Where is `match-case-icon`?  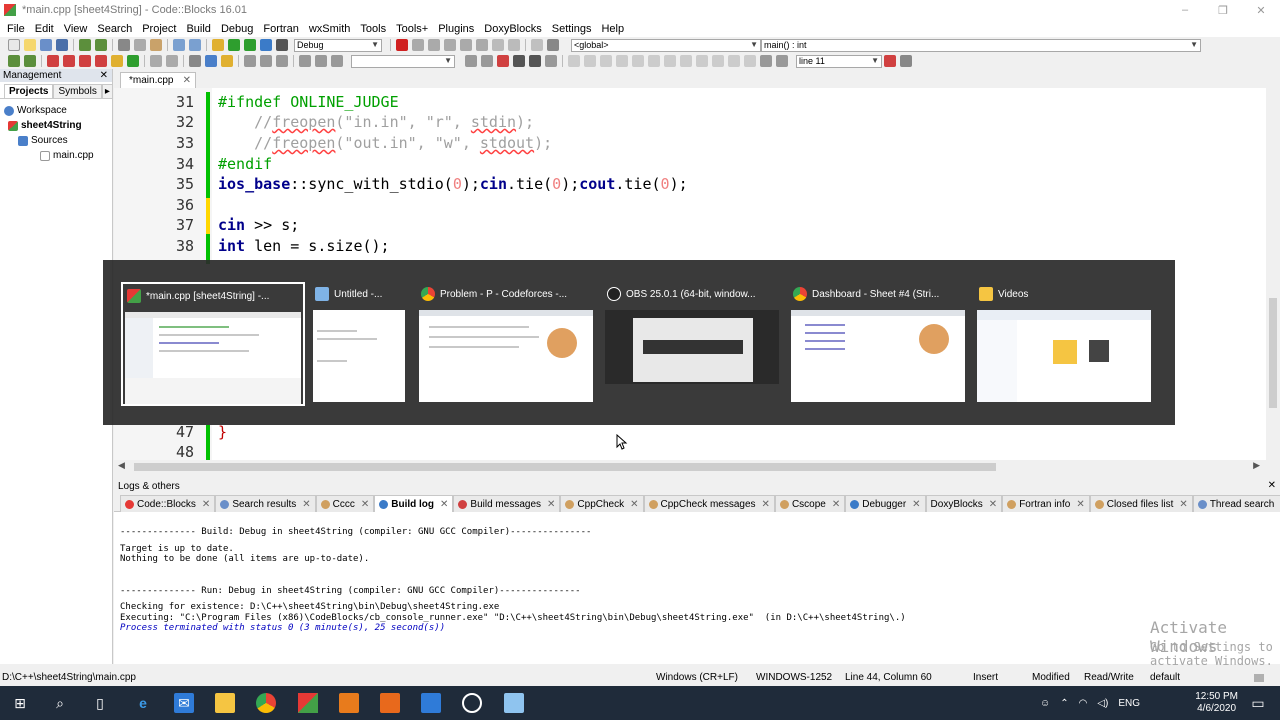
match-case-icon is located at coordinates (519, 61).